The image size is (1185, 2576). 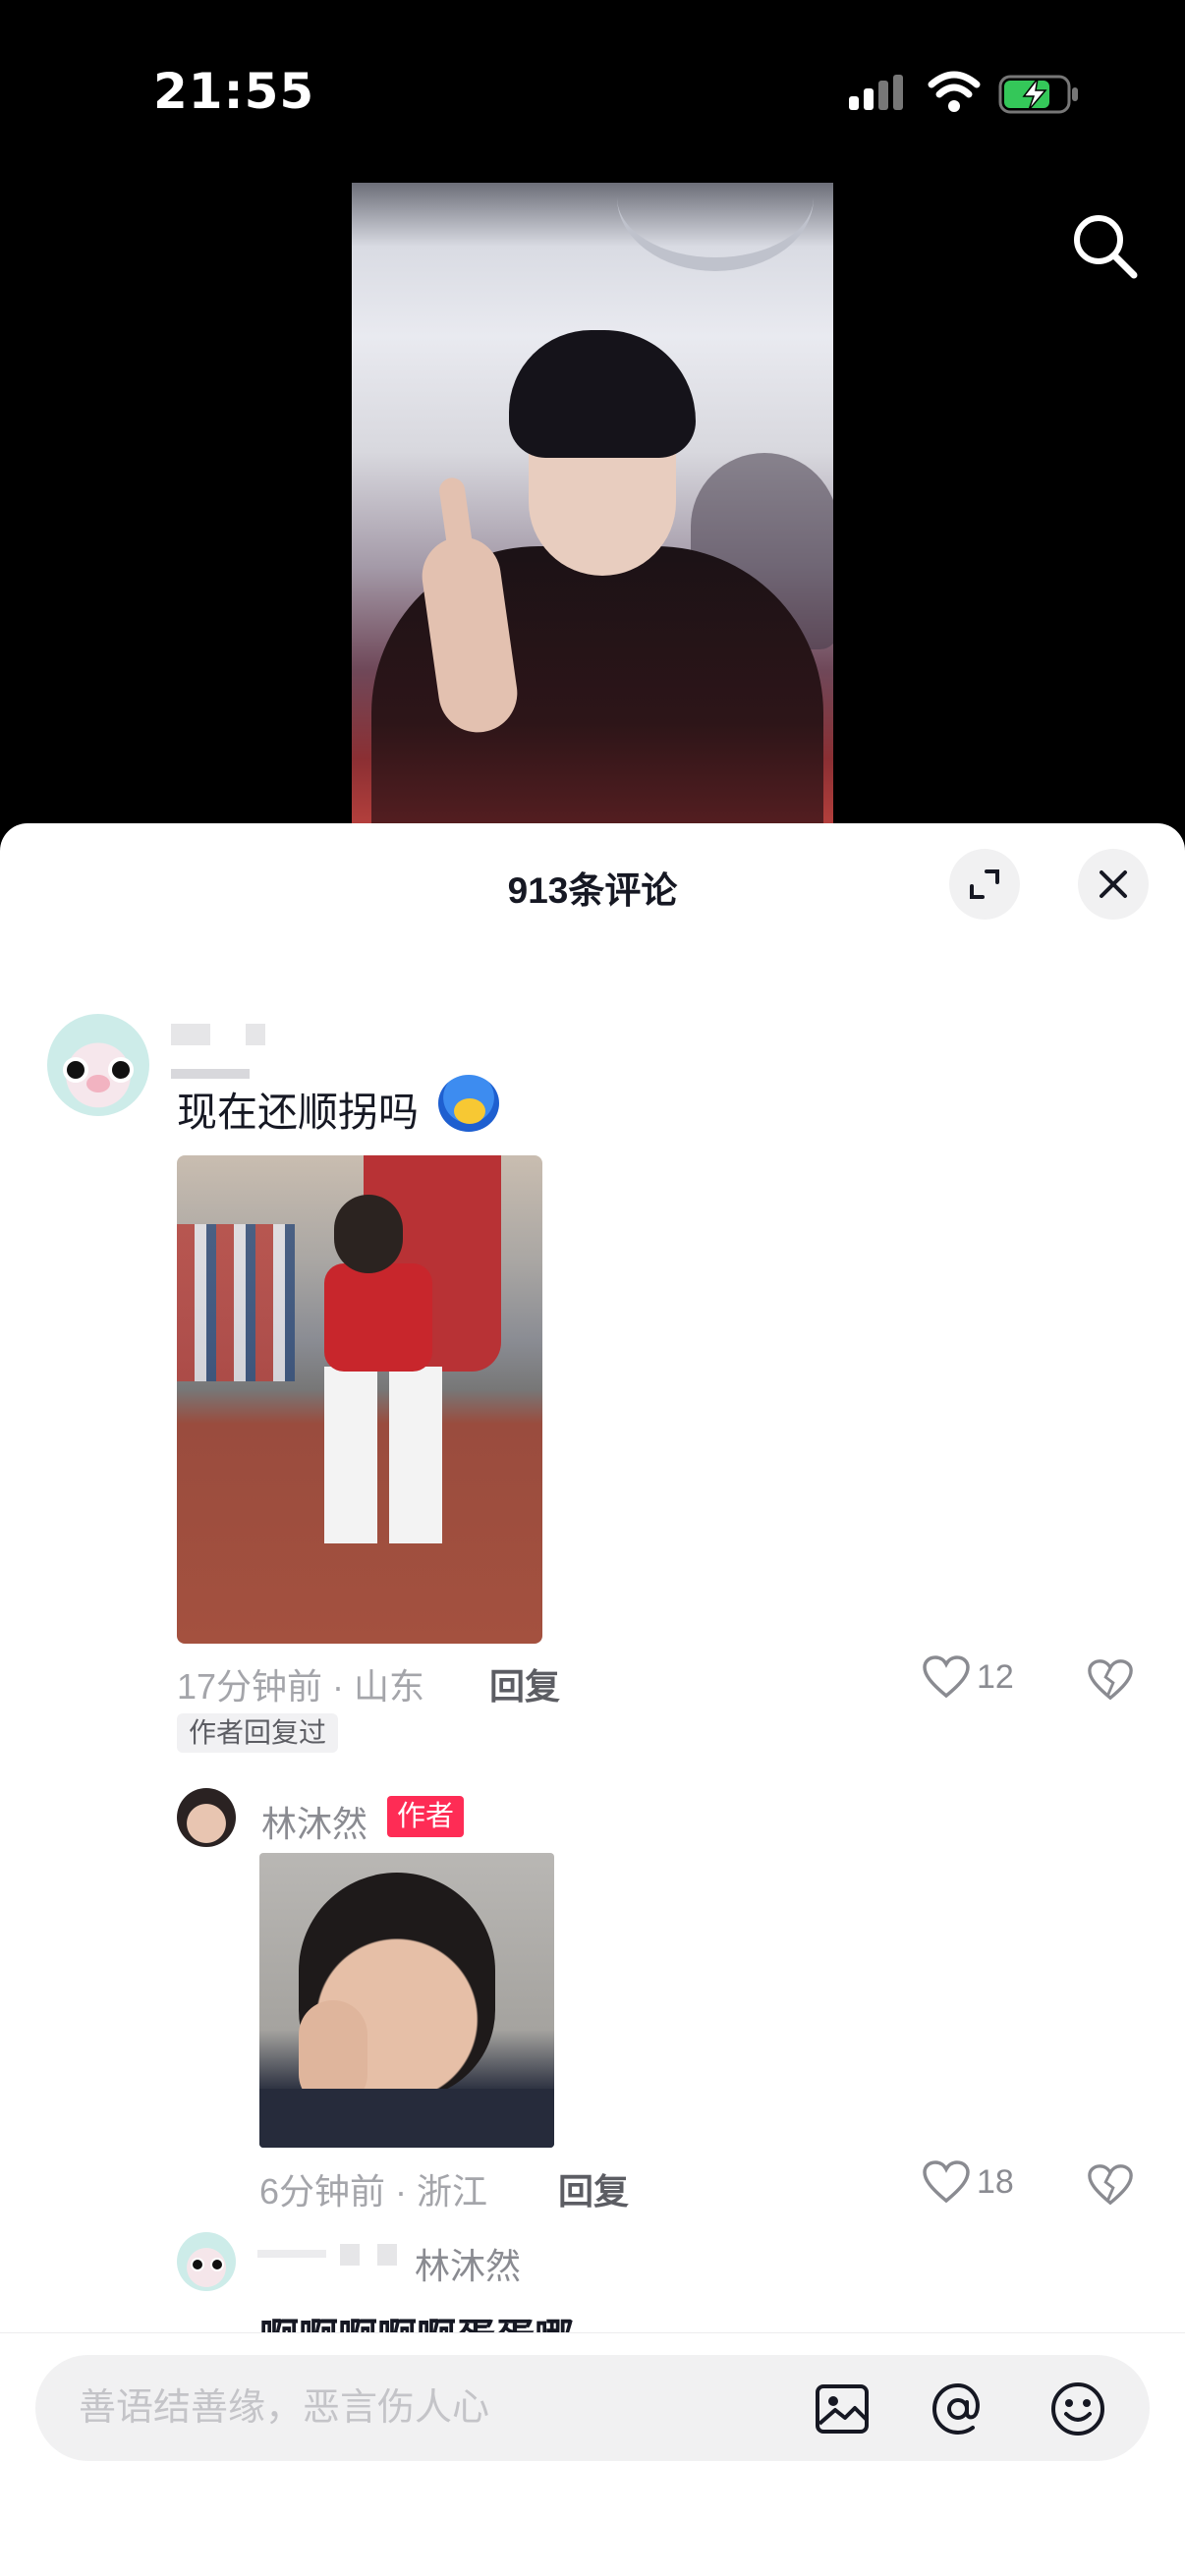 What do you see at coordinates (314, 1821) in the screenshot?
I see `author-name: 林沐然` at bounding box center [314, 1821].